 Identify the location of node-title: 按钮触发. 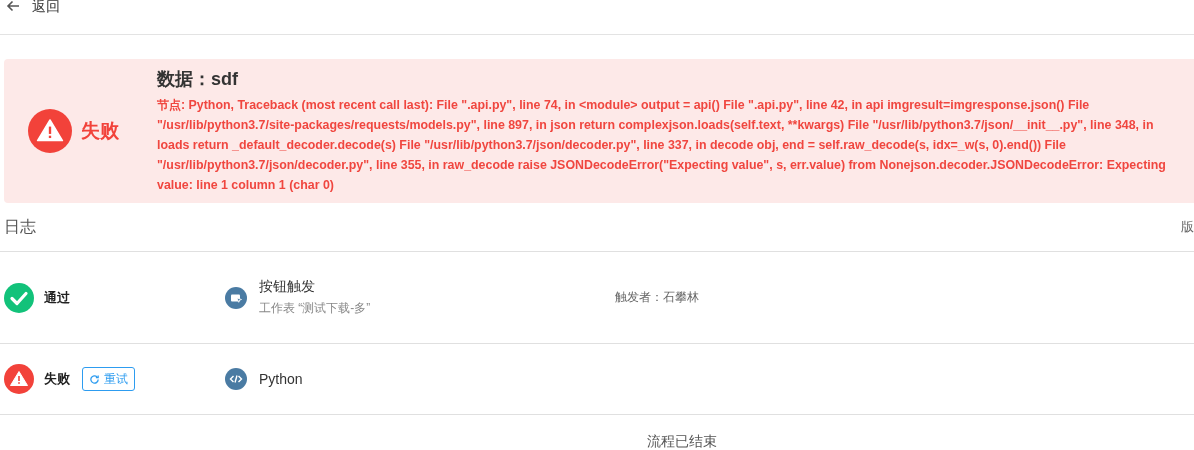
(287, 287).